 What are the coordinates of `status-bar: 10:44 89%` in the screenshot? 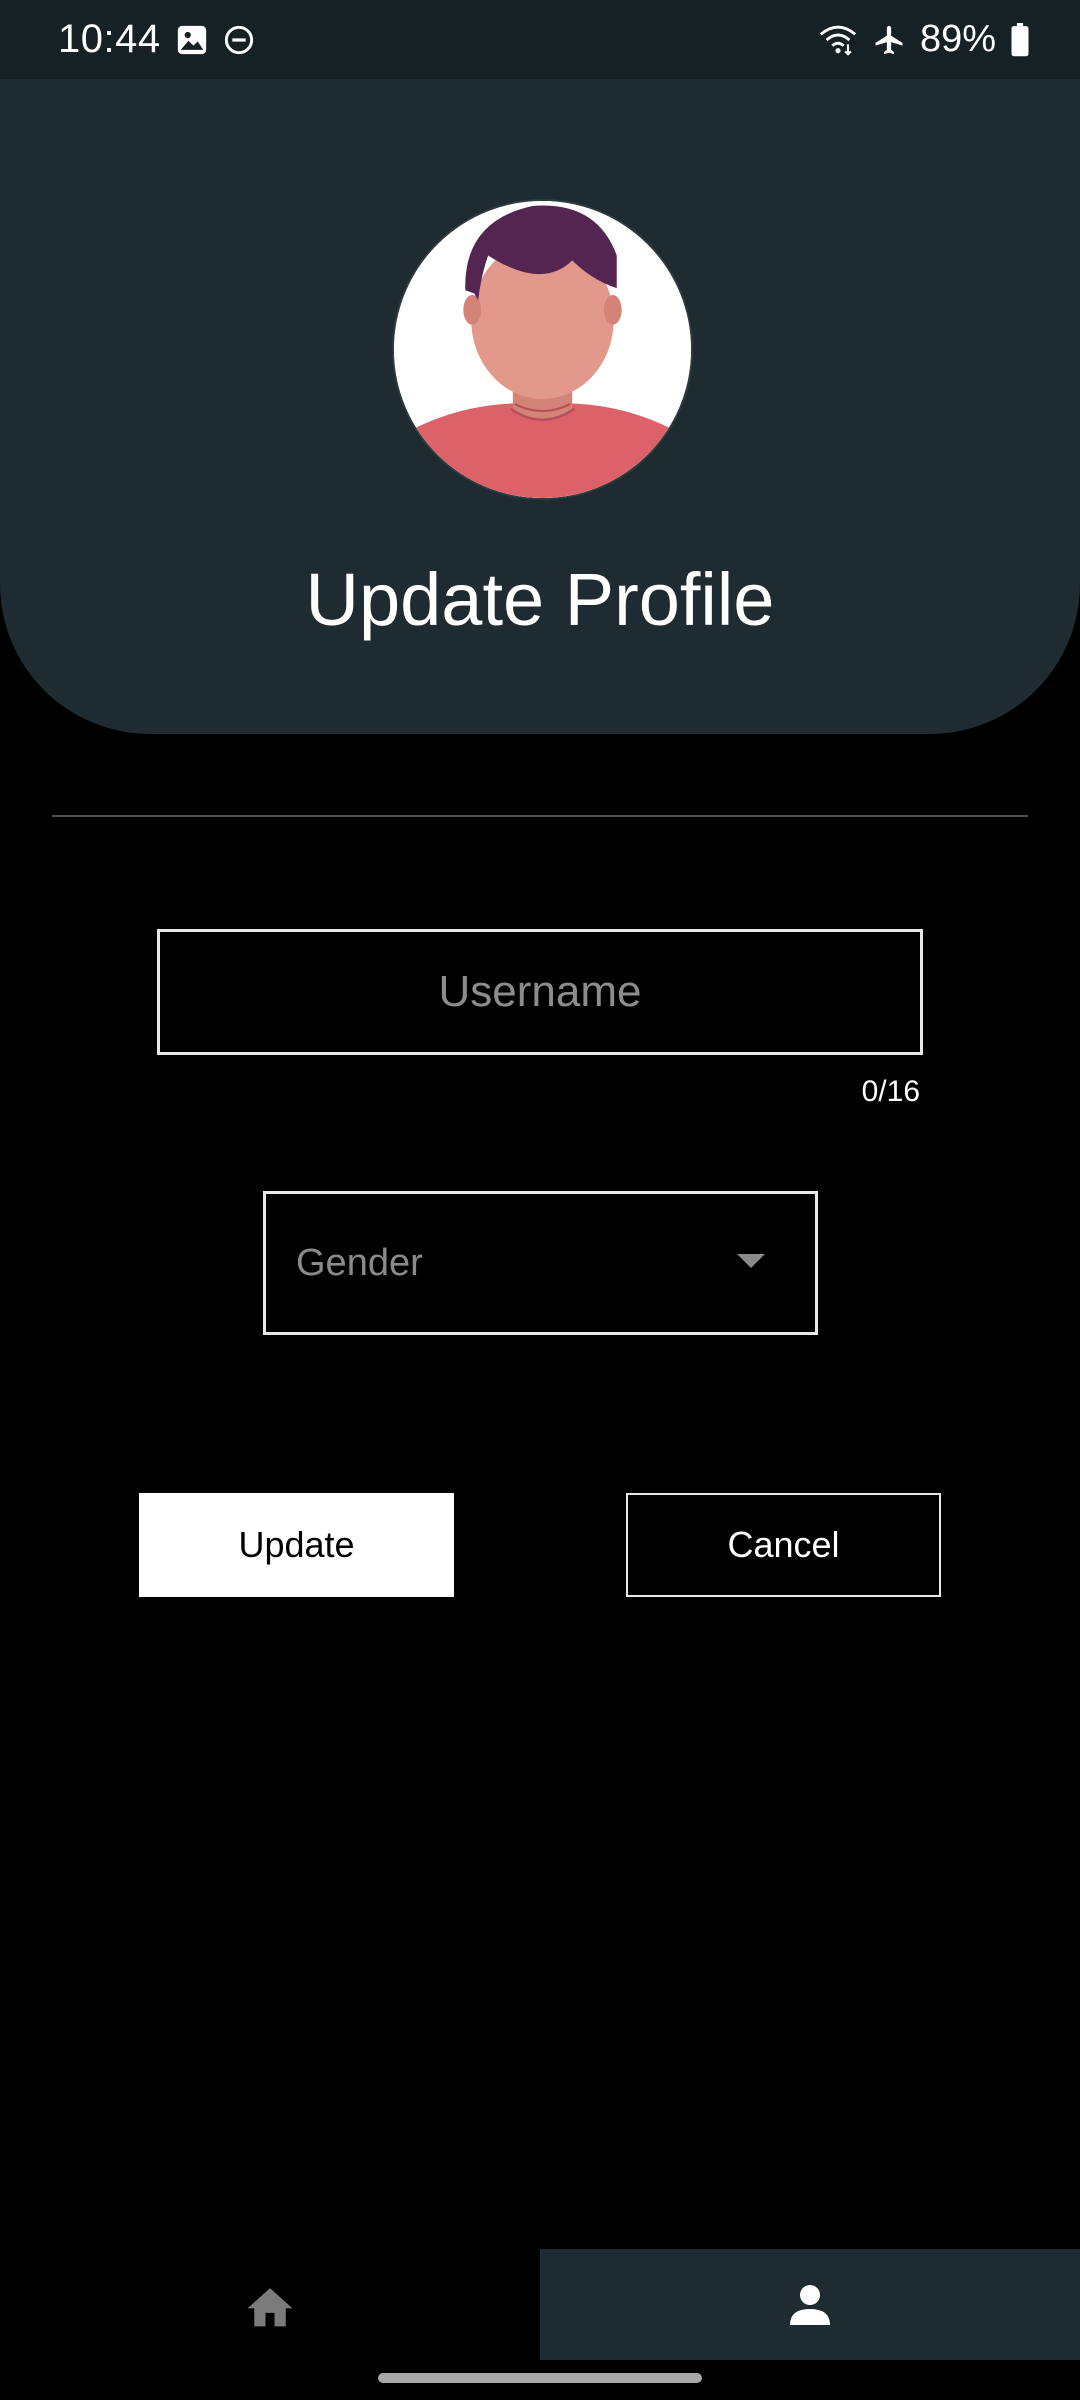 It's located at (540, 39).